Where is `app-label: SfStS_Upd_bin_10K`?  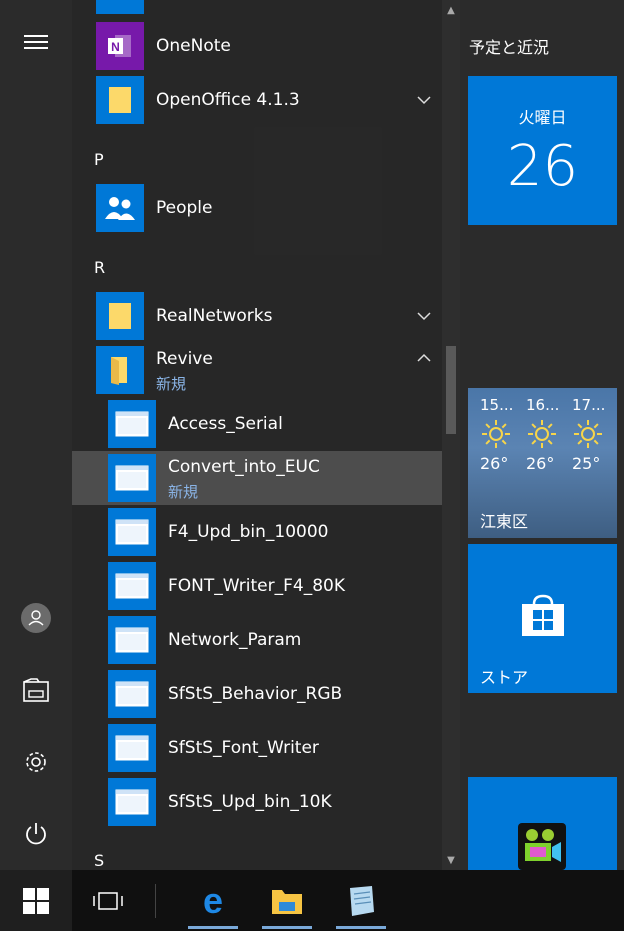 app-label: SfStS_Upd_bin_10K is located at coordinates (250, 802).